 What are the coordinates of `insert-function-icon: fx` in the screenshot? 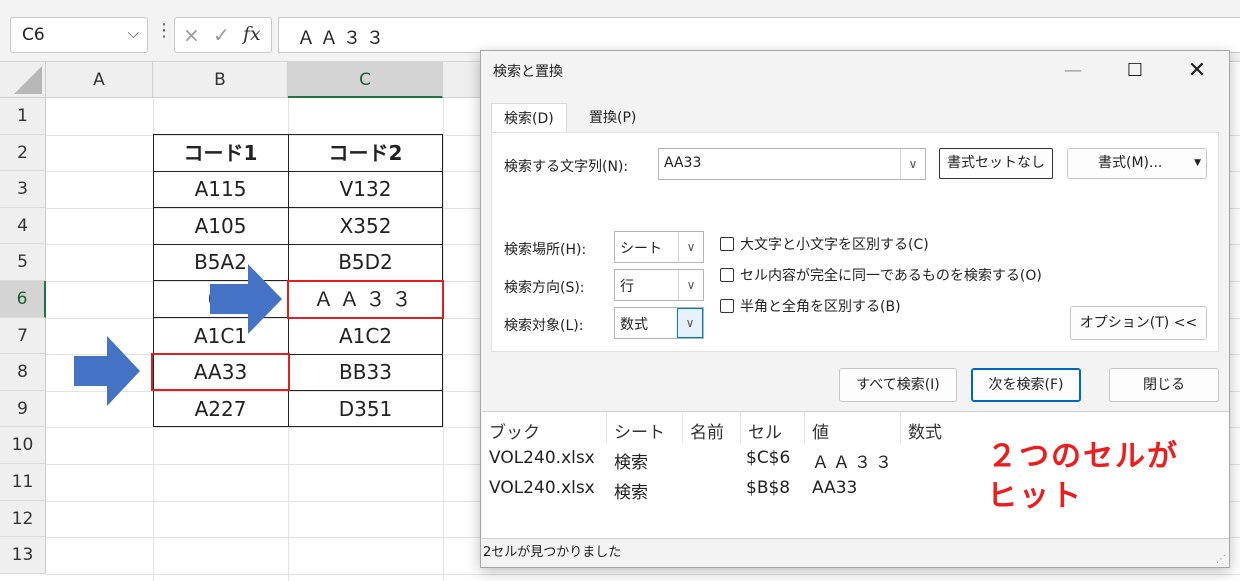 It's located at (252, 34).